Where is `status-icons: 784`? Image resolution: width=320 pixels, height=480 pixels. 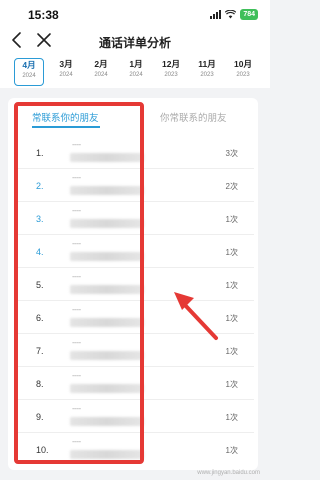
status-icons: 784 is located at coordinates (234, 14).